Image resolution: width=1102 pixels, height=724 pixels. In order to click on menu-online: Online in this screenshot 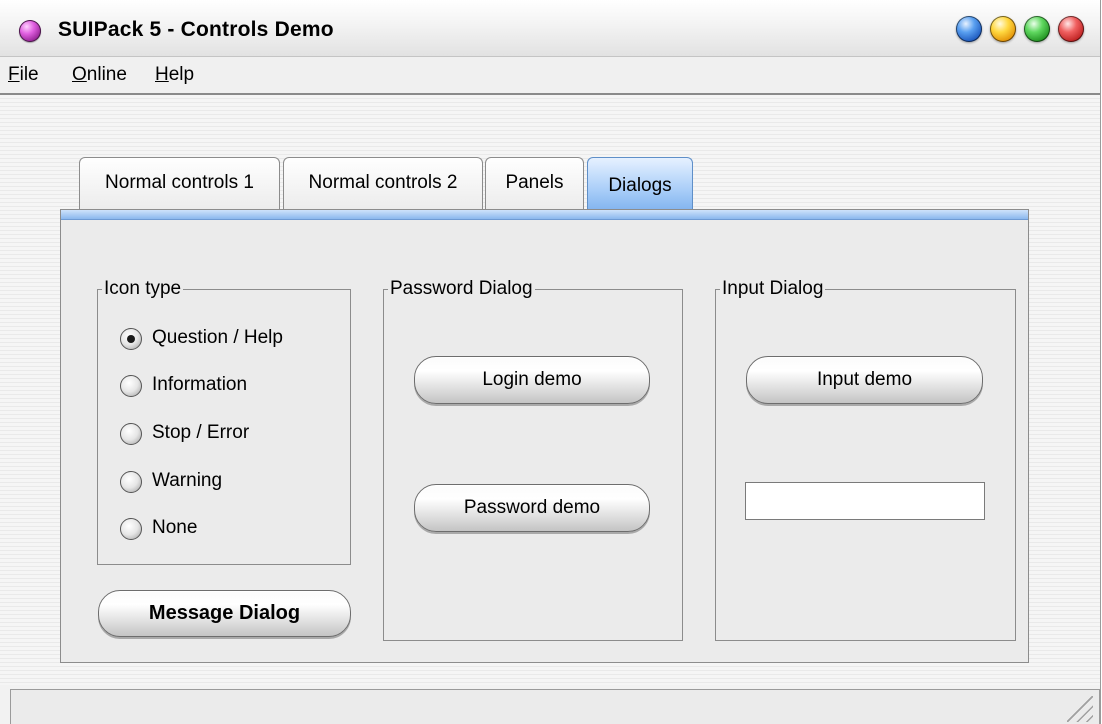, I will do `click(99, 75)`.